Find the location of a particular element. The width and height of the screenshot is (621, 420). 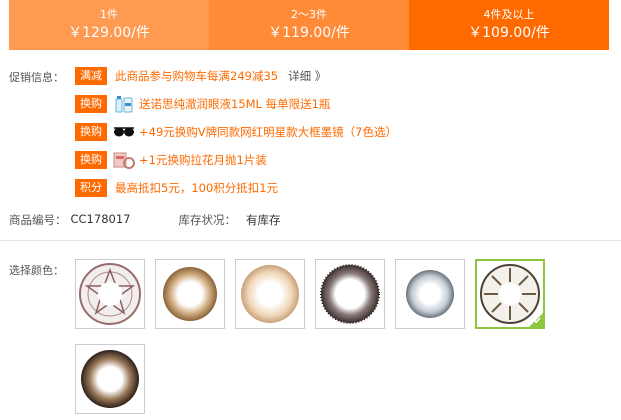

lens-brown-icon is located at coordinates (190, 294).